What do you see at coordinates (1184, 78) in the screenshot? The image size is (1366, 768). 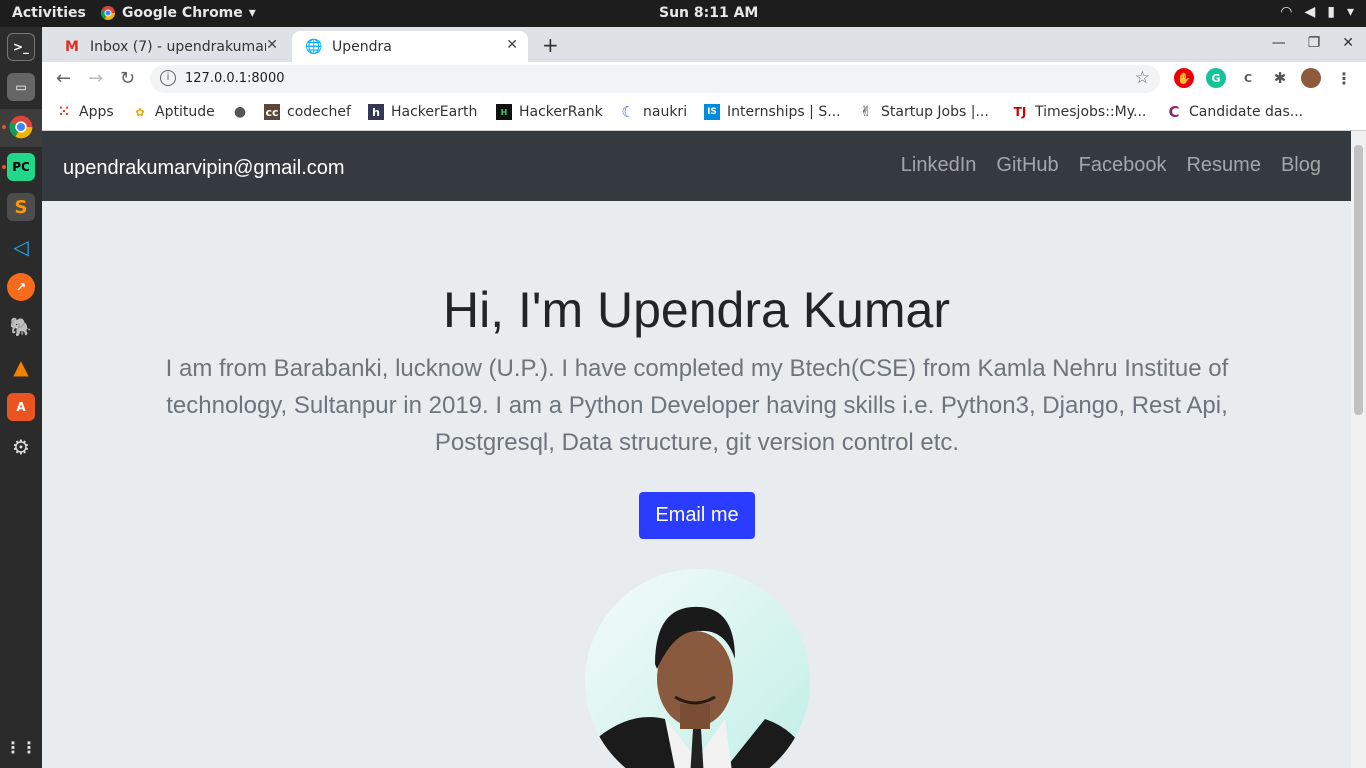 I see `adblock-icon: ✋` at bounding box center [1184, 78].